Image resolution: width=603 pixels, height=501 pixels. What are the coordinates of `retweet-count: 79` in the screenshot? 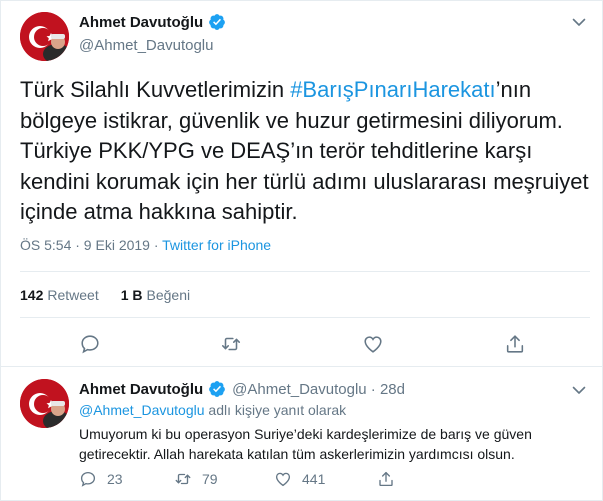 It's located at (210, 479).